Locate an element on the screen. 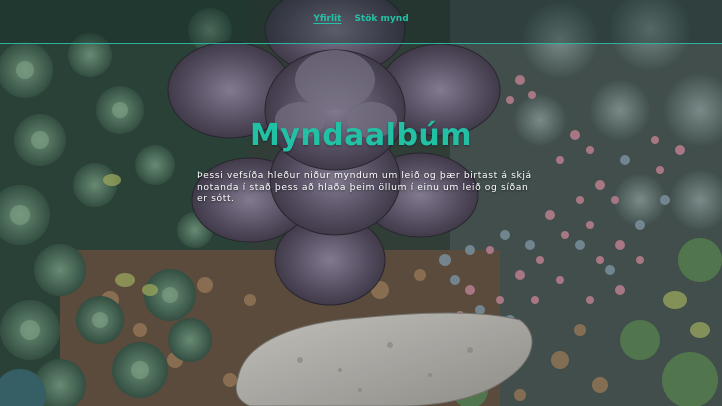 This screenshot has height=406, width=722. top-navbar: Yfirlit Stök mynd is located at coordinates (361, 22).